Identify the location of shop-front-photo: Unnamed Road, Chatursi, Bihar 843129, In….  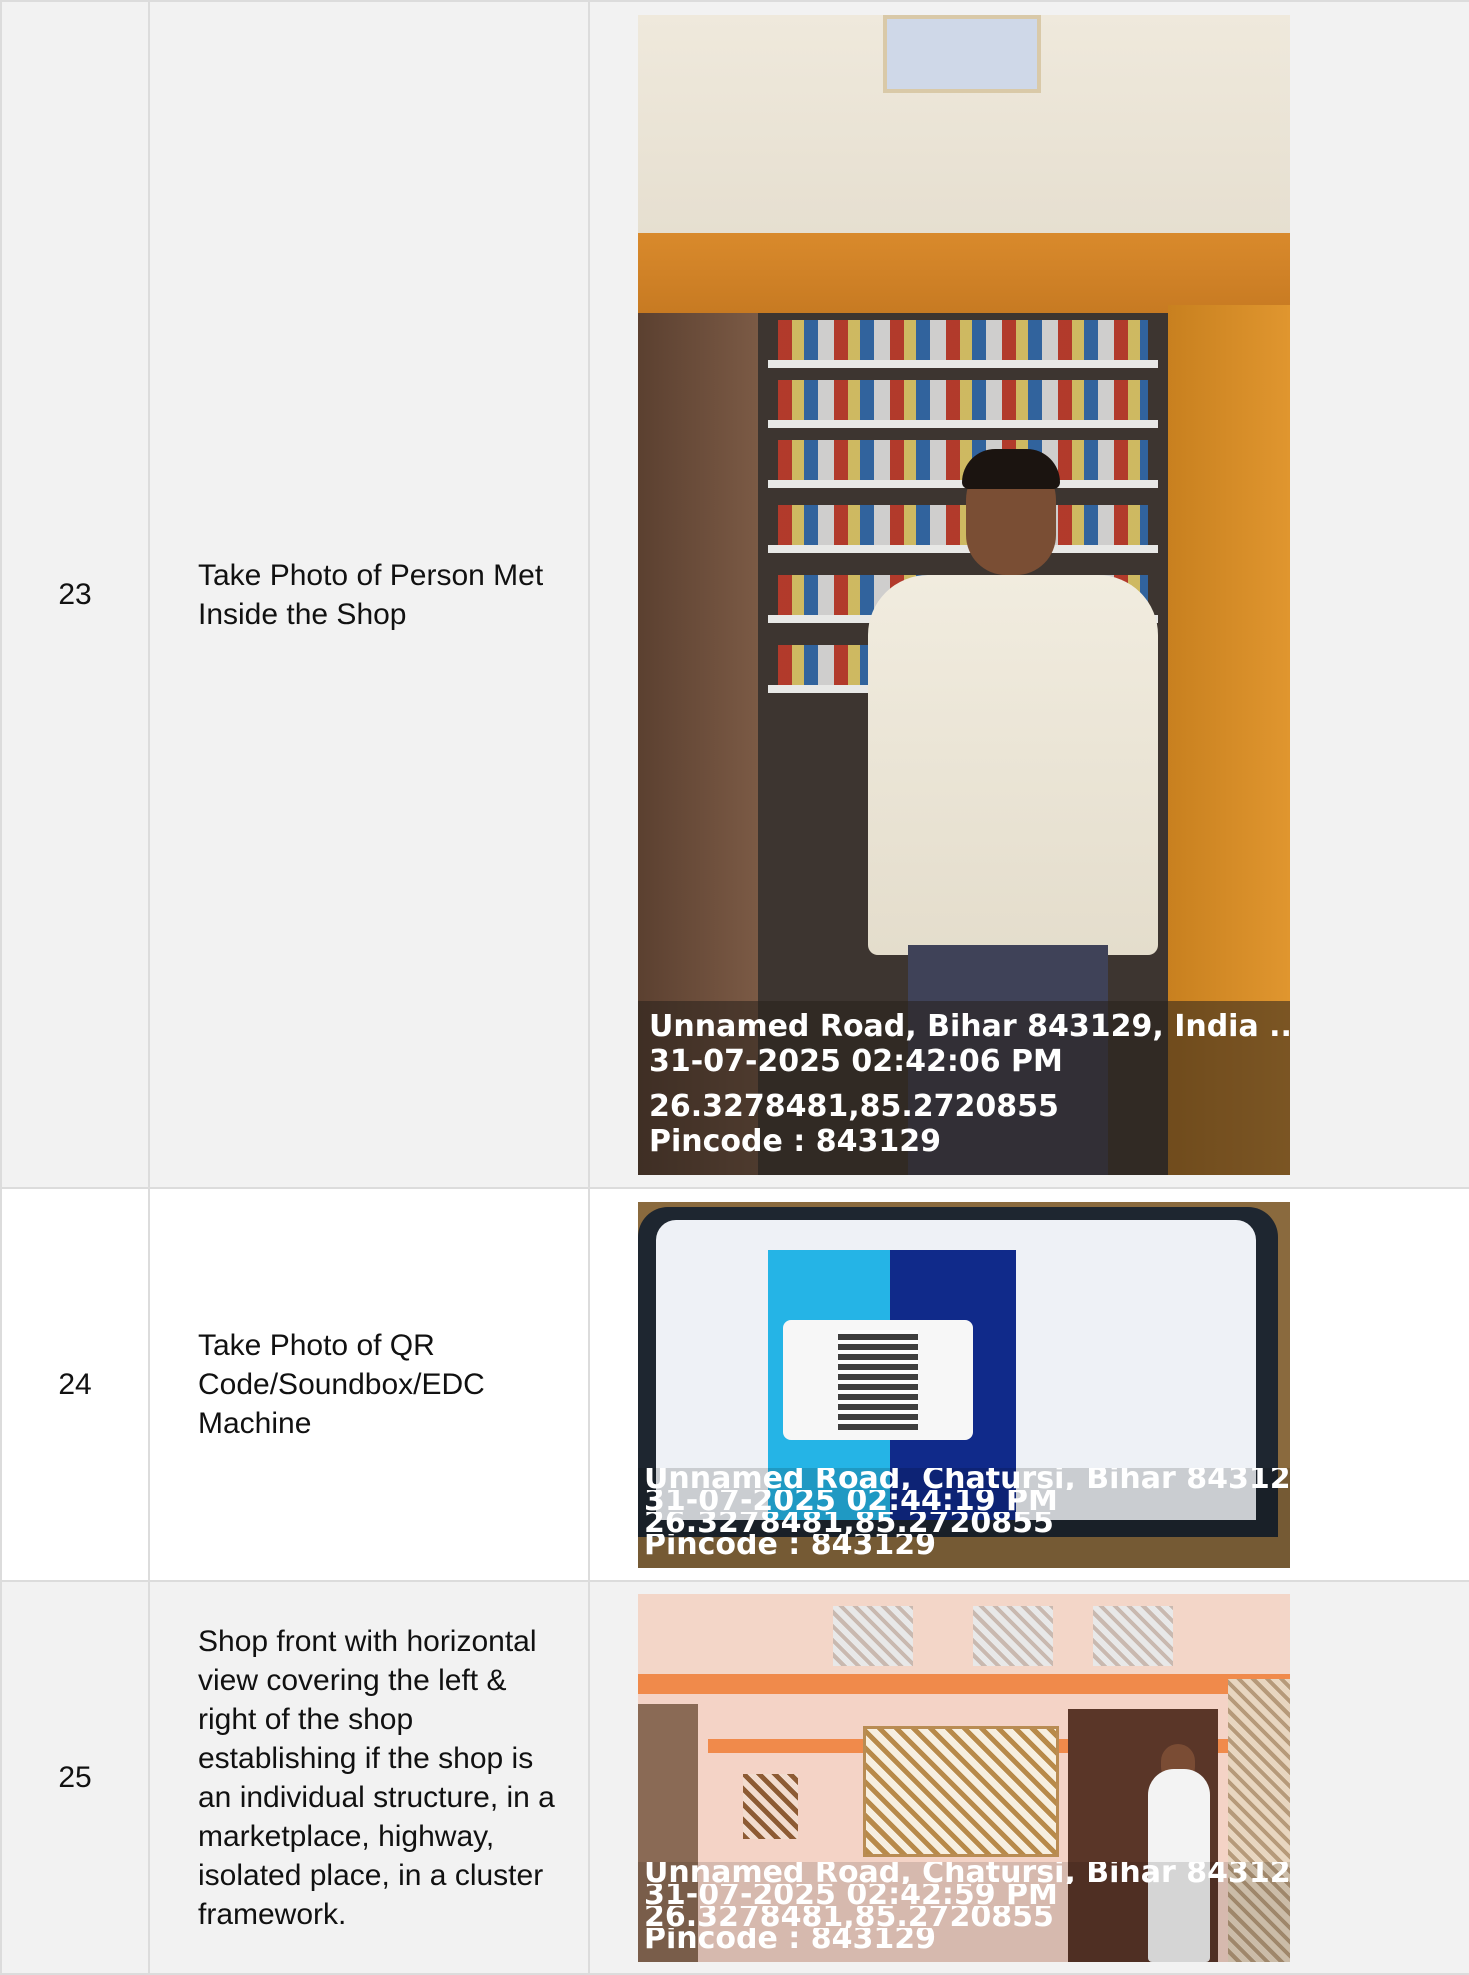
(964, 1777).